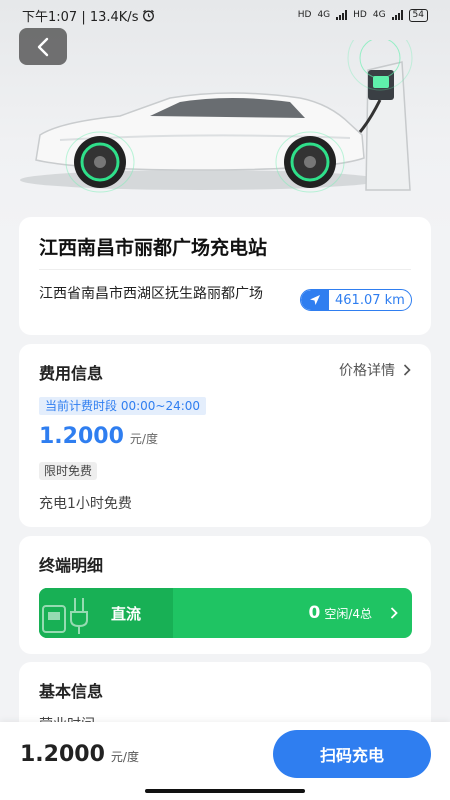 Image resolution: width=450 pixels, height=800 pixels. What do you see at coordinates (315, 300) in the screenshot?
I see `navigation-arrow-icon` at bounding box center [315, 300].